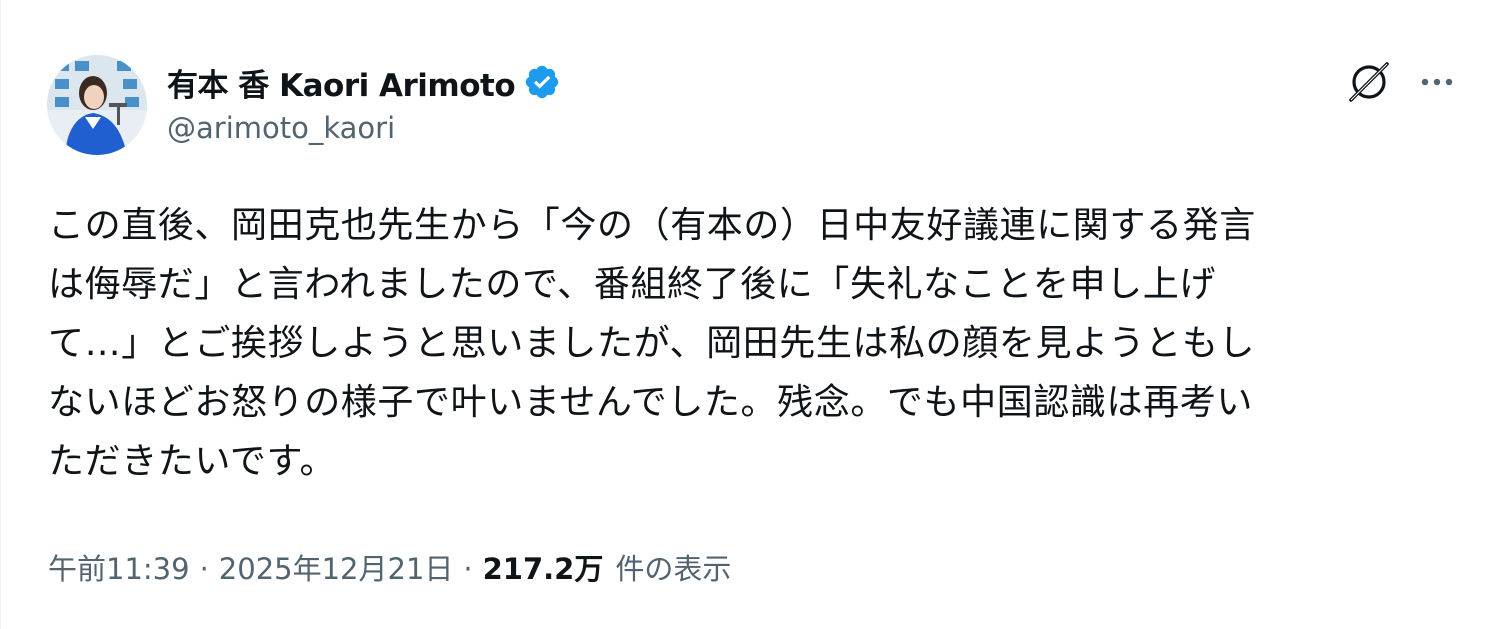 This screenshot has width=1494, height=629. Describe the element at coordinates (119, 567) in the screenshot. I see `tweet-time: 午前11:39` at that location.